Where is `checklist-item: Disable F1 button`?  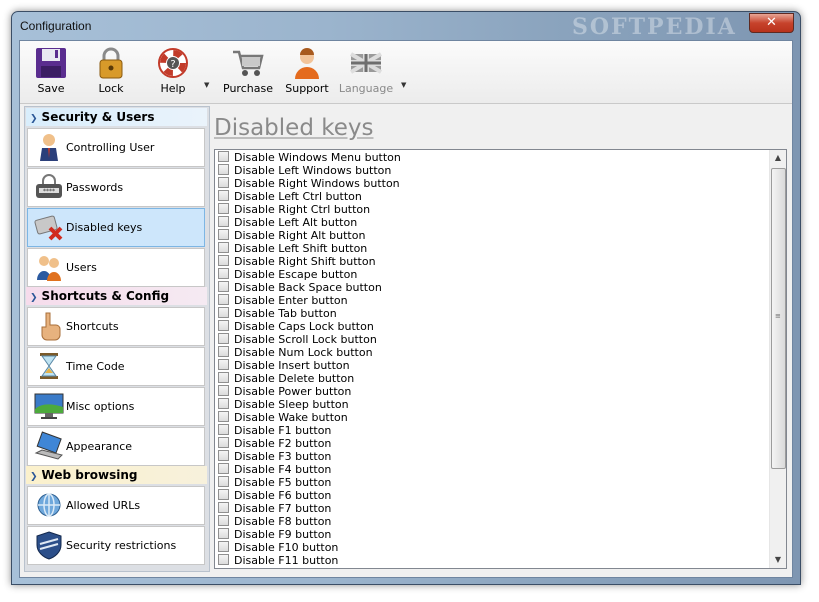 checklist-item: Disable F1 button is located at coordinates (309, 430).